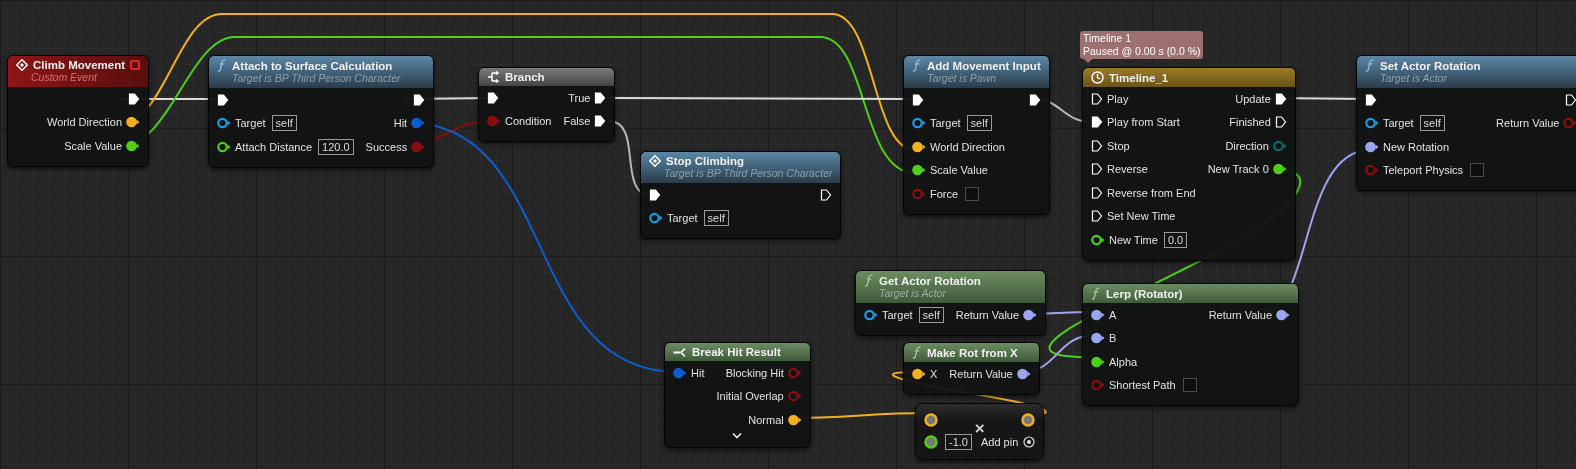 The height and width of the screenshot is (469, 1576). I want to click on node-subtitle: Target is BP Third Person Character, so click(748, 173).